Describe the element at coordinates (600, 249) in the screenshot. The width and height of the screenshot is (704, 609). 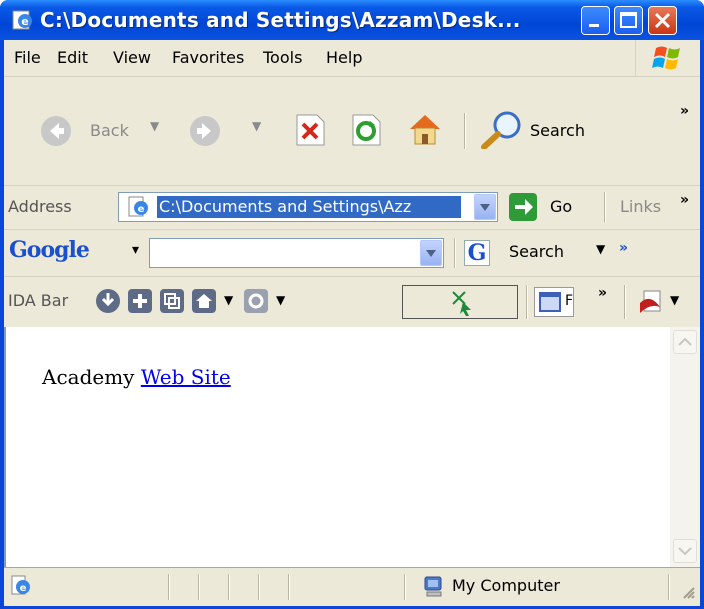
I see `google-search-dropdown-icon: ▼` at that location.